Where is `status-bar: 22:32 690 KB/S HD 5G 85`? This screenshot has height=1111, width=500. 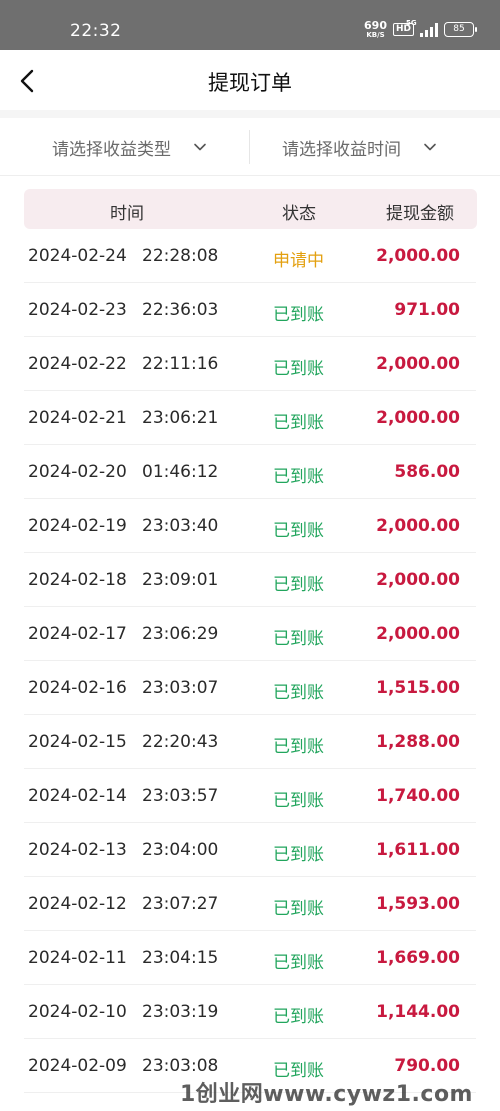
status-bar: 22:32 690 KB/S HD 5G 85 is located at coordinates (250, 25).